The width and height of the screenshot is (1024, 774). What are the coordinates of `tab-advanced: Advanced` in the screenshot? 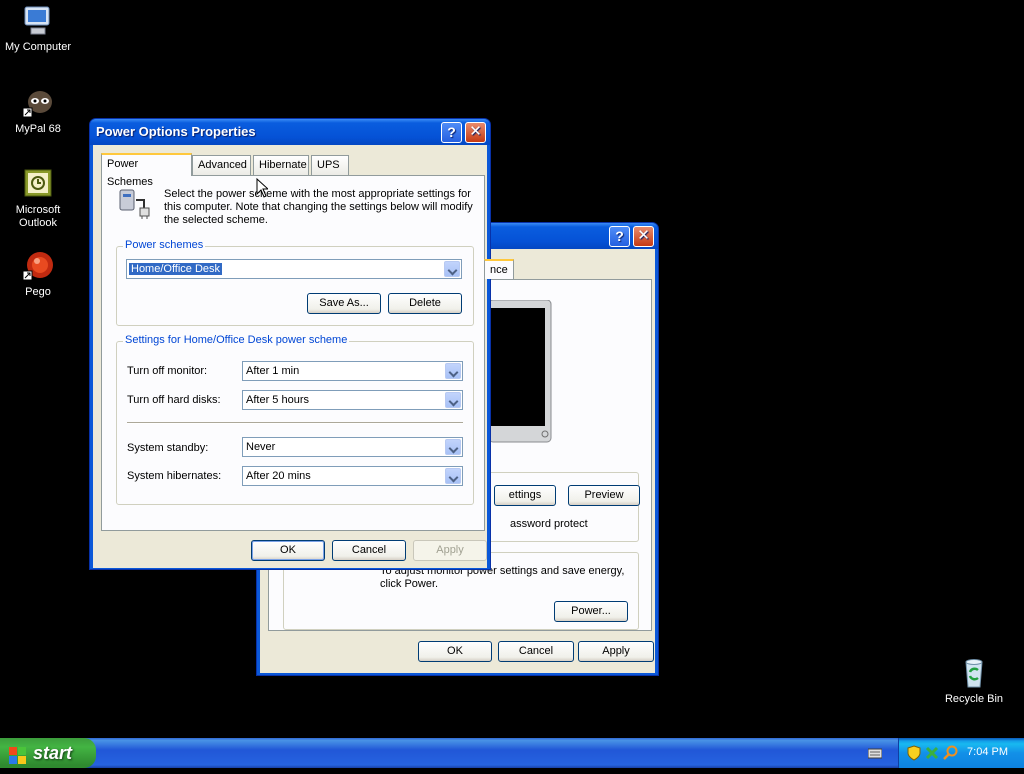 It's located at (221, 165).